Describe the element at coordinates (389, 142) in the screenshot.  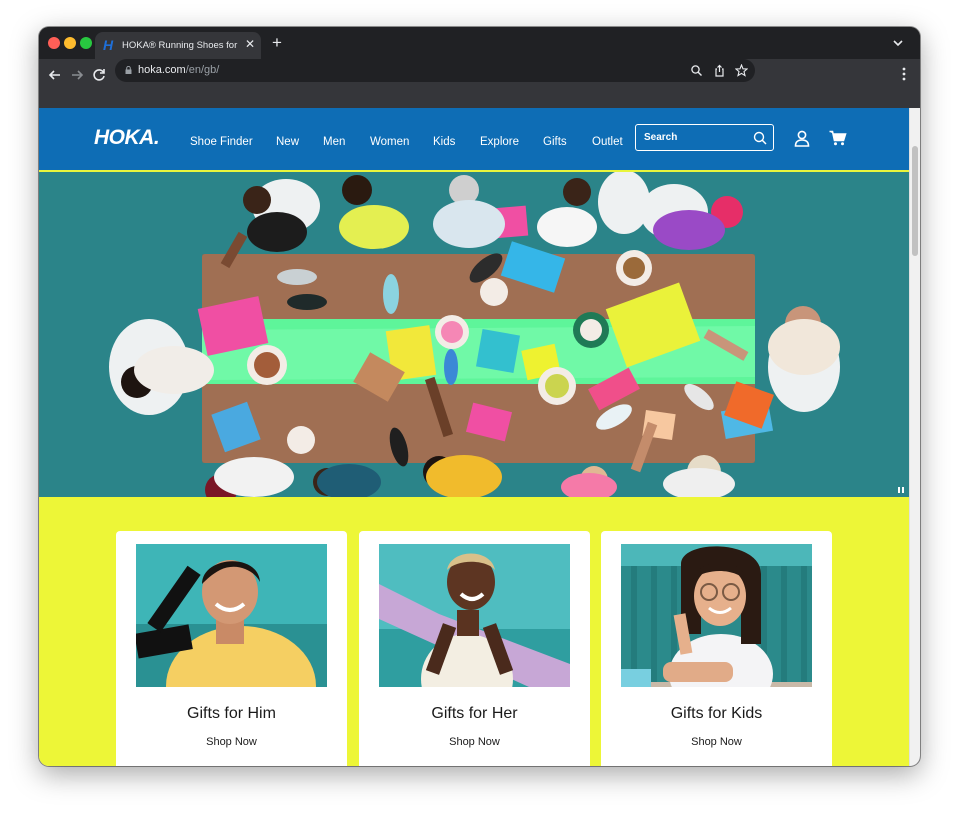
I see `nav-women: Women` at that location.